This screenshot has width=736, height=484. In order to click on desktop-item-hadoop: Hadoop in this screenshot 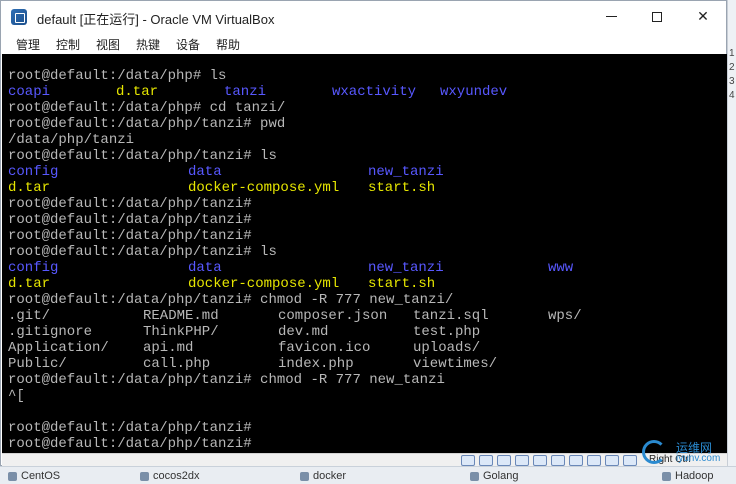, I will do `click(688, 476)`.